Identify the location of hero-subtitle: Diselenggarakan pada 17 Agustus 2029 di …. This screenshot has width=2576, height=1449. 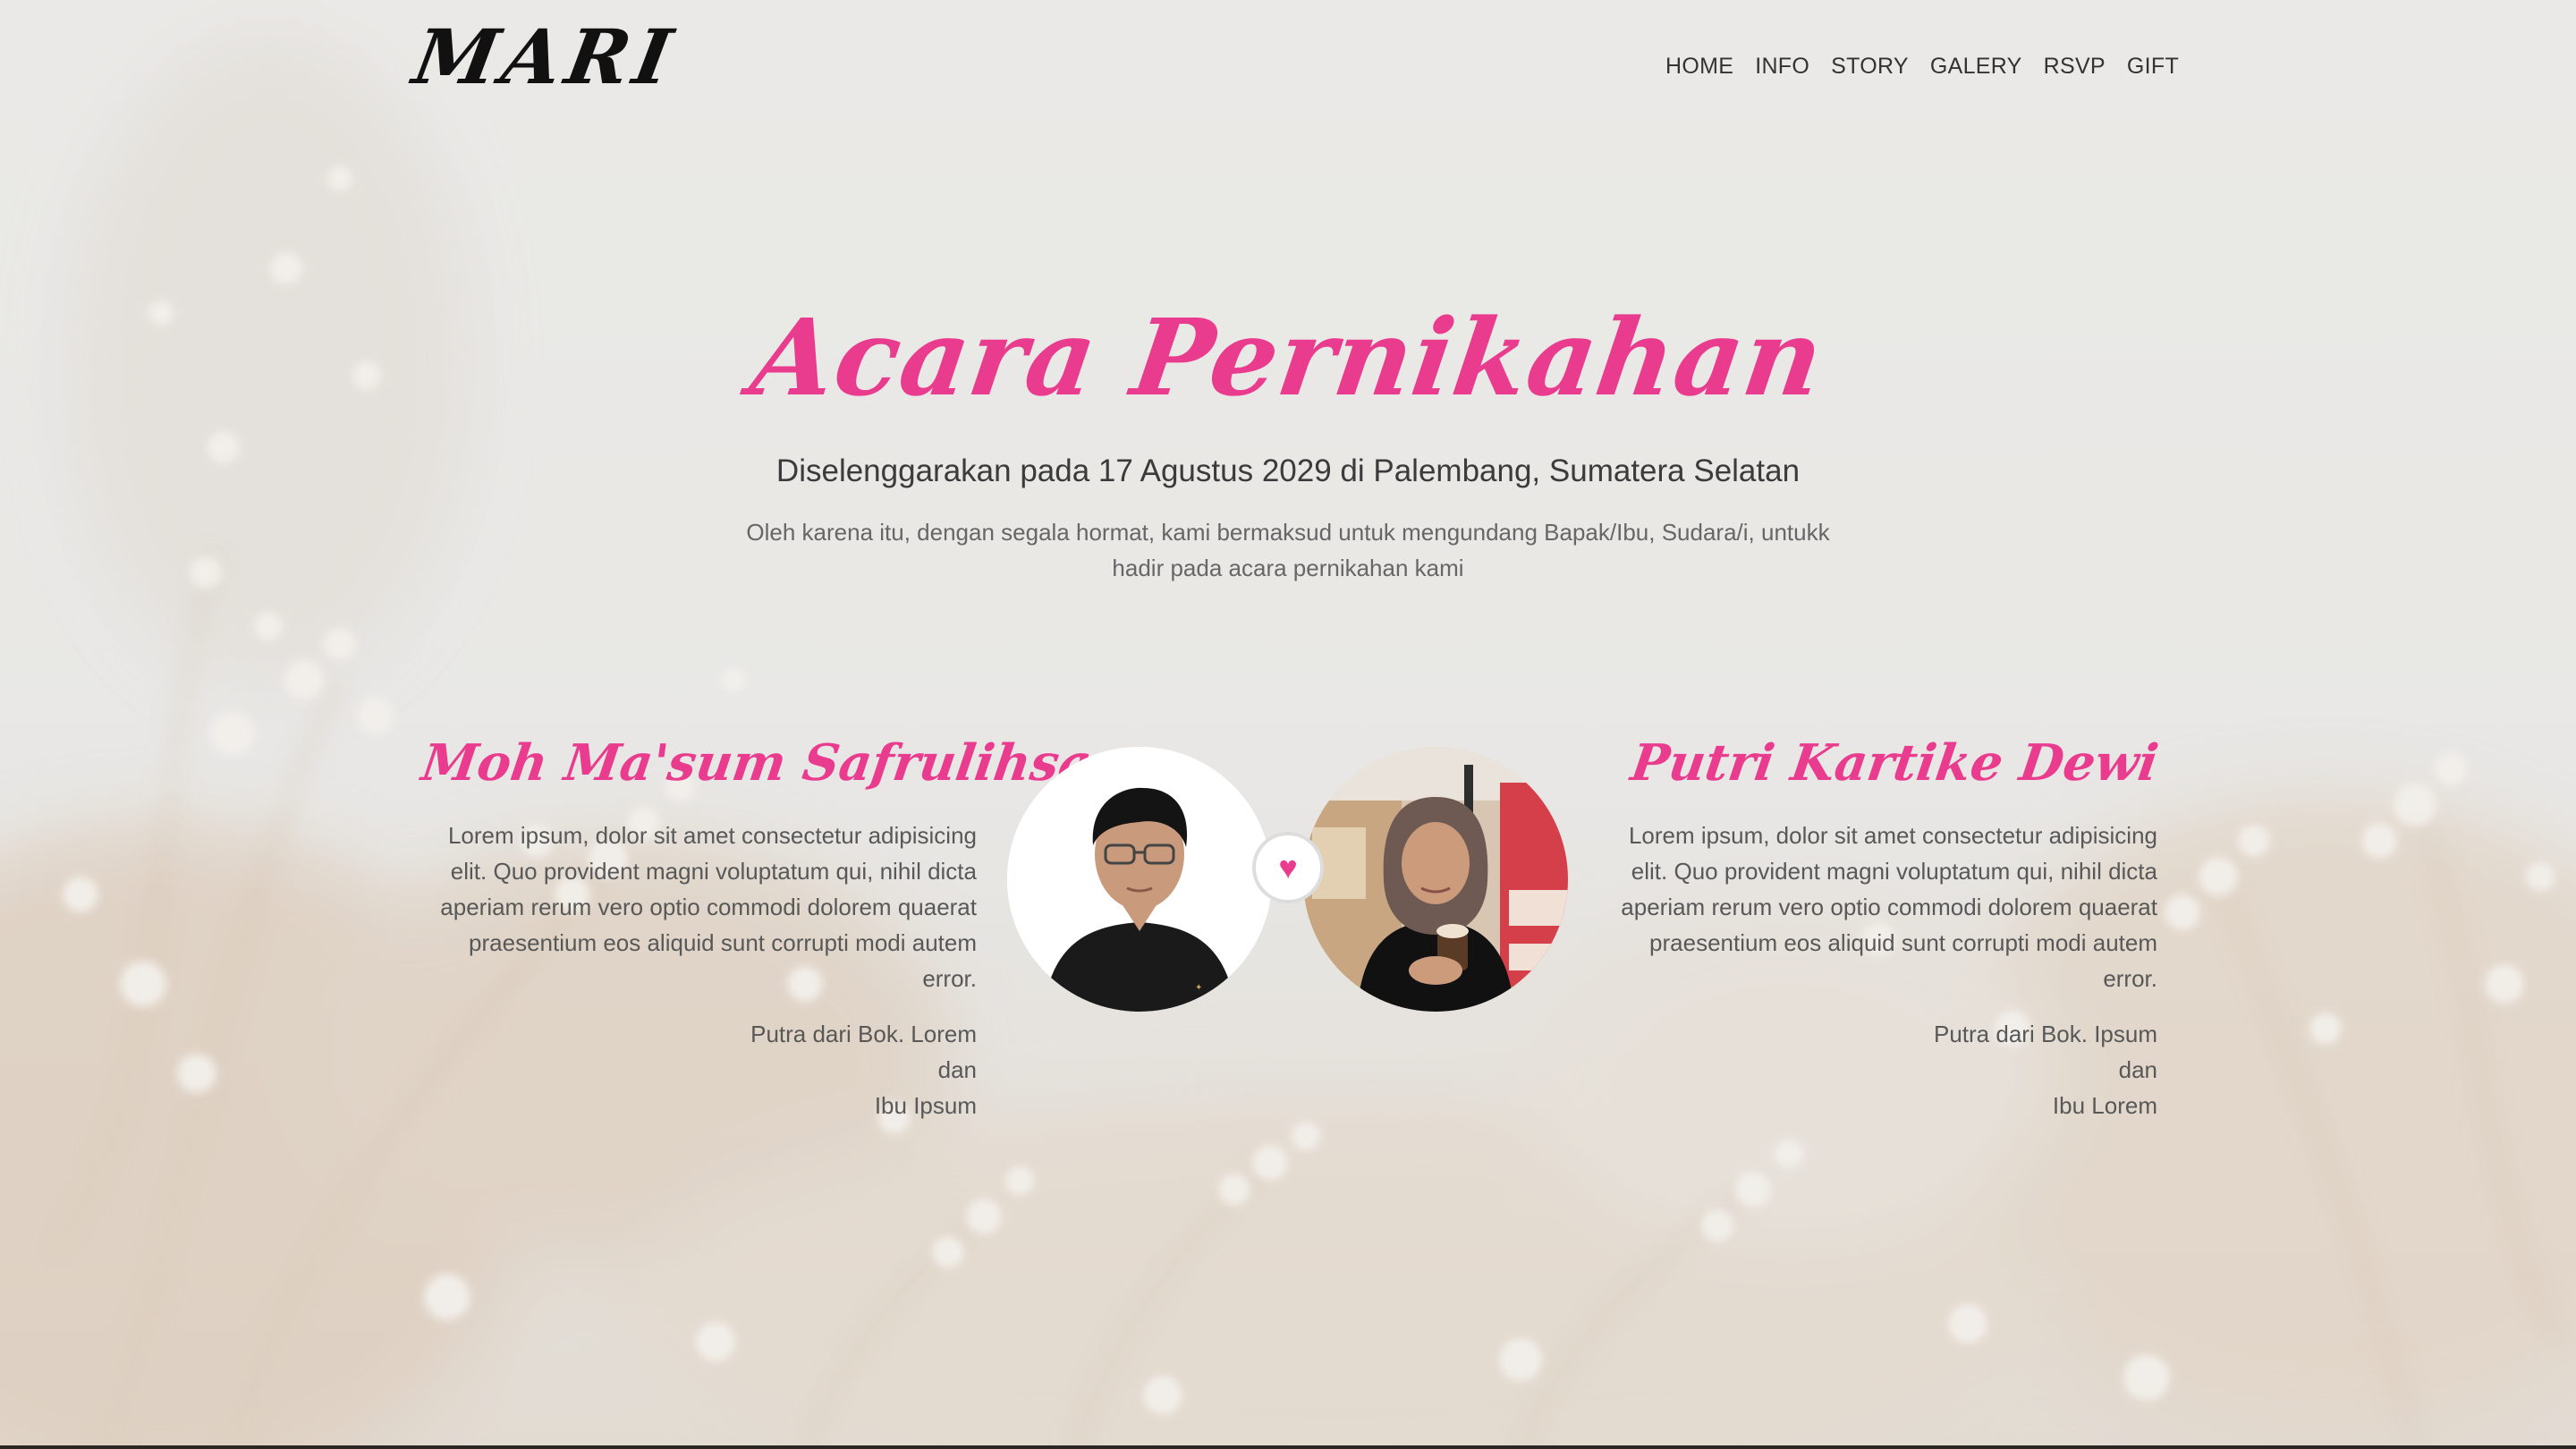
(1288, 470).